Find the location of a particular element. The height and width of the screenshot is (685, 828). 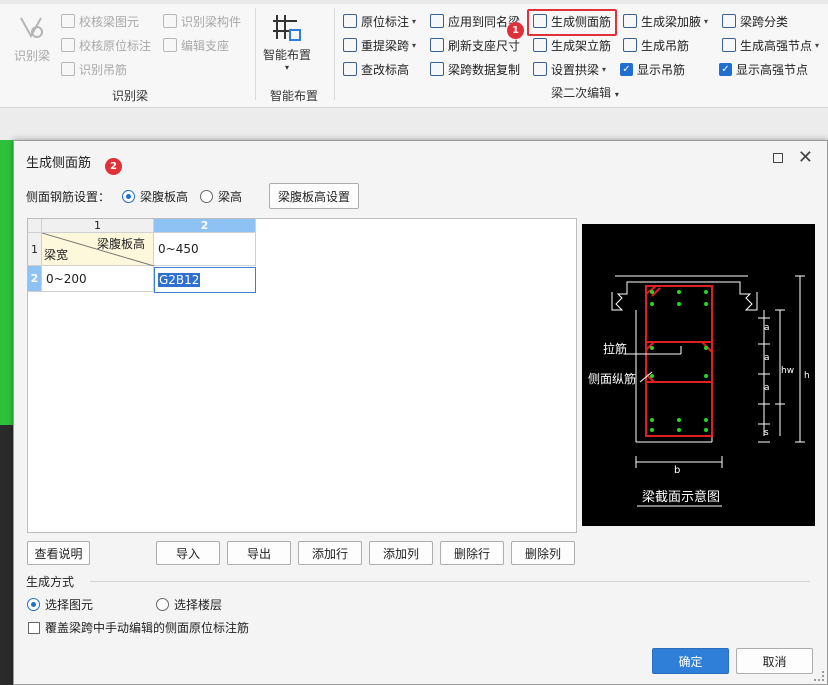

check-beam-elements: 校核梁图元 is located at coordinates (100, 21).